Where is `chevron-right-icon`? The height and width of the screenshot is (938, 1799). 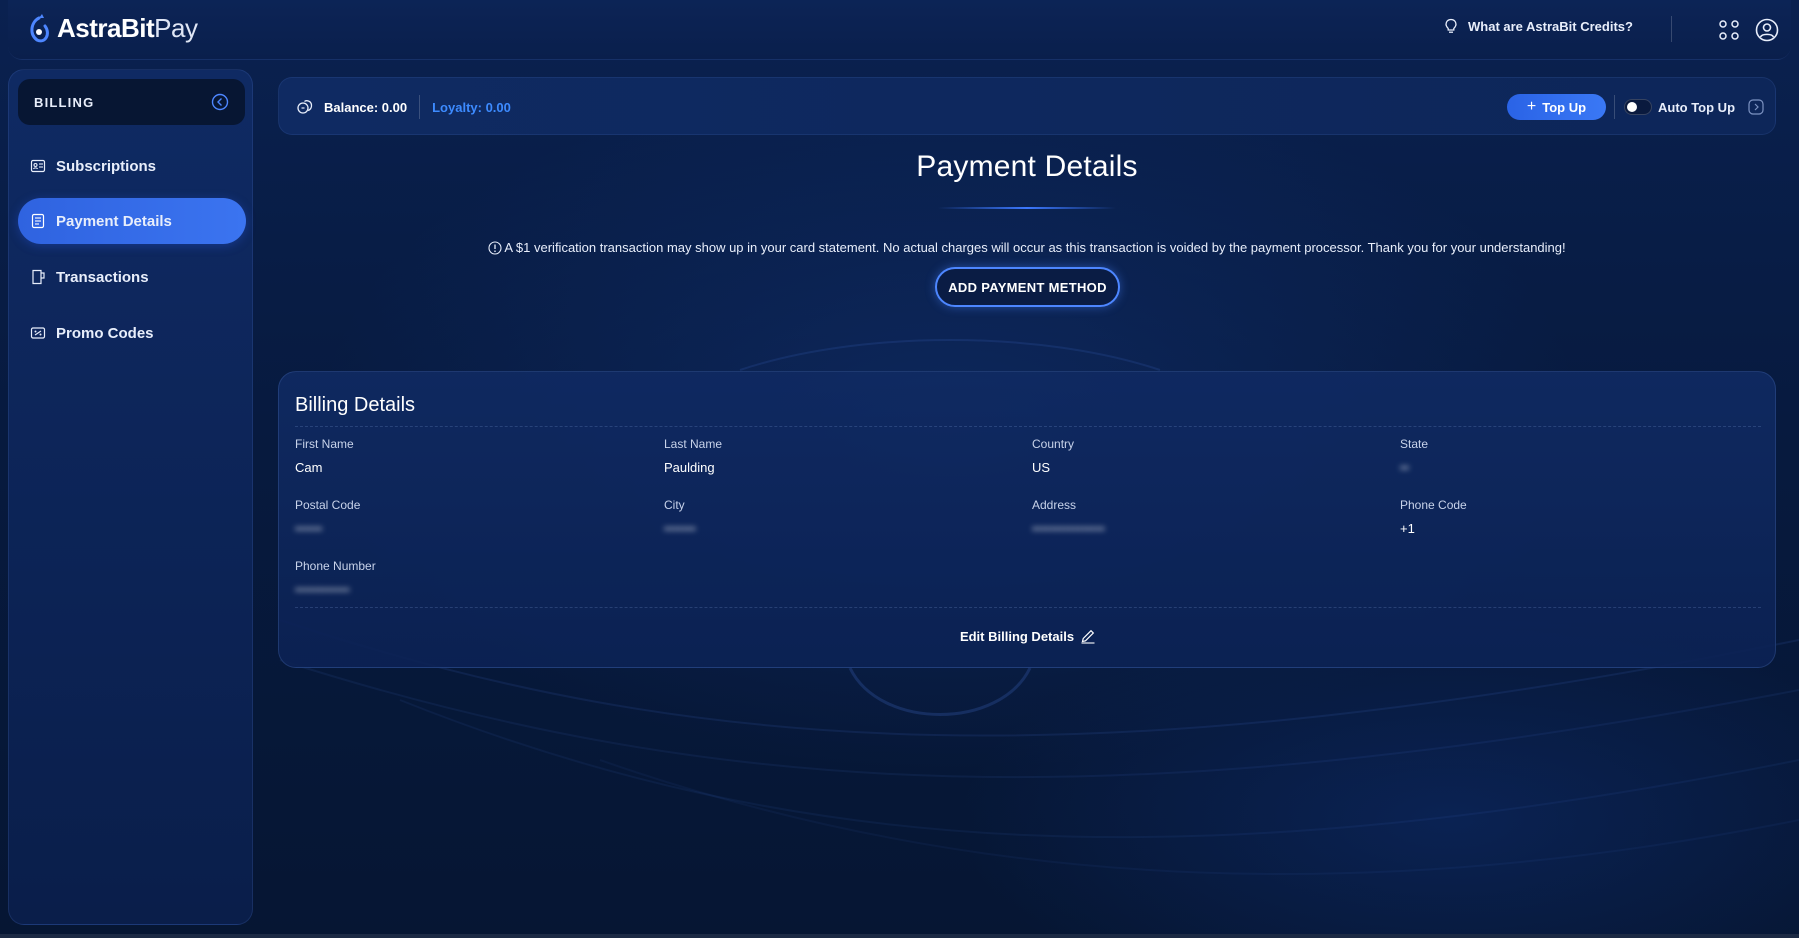 chevron-right-icon is located at coordinates (1756, 107).